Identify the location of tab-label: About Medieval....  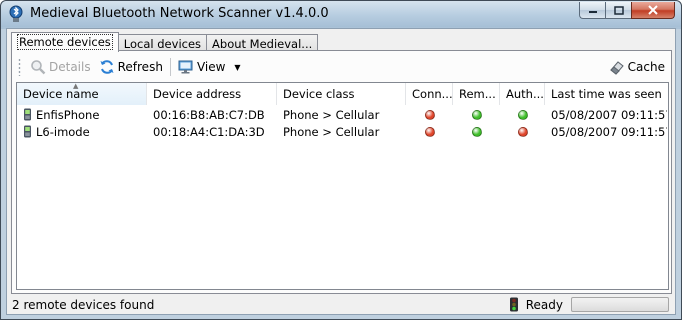
(262, 44).